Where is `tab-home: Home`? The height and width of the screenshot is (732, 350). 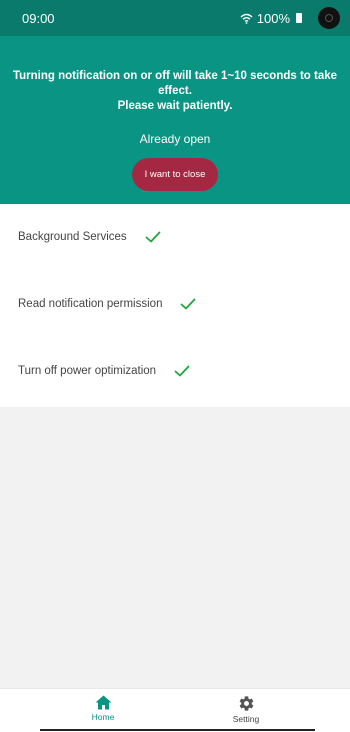 tab-home: Home is located at coordinates (103, 708).